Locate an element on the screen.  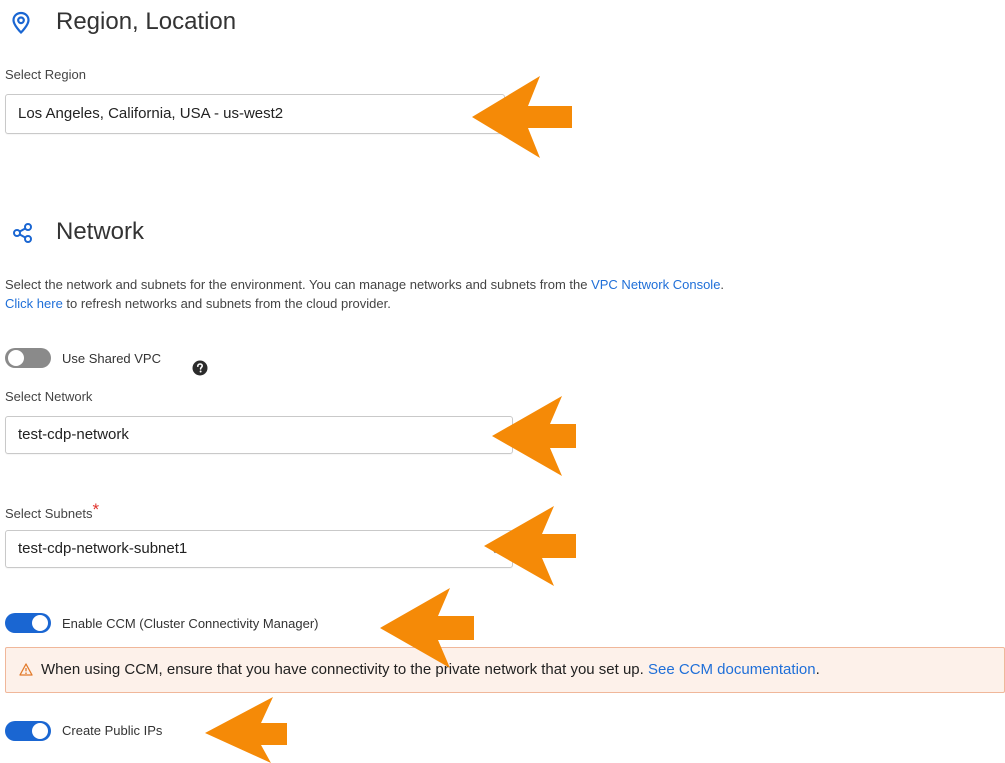
select-network-label: Select Network is located at coordinates (49, 396).